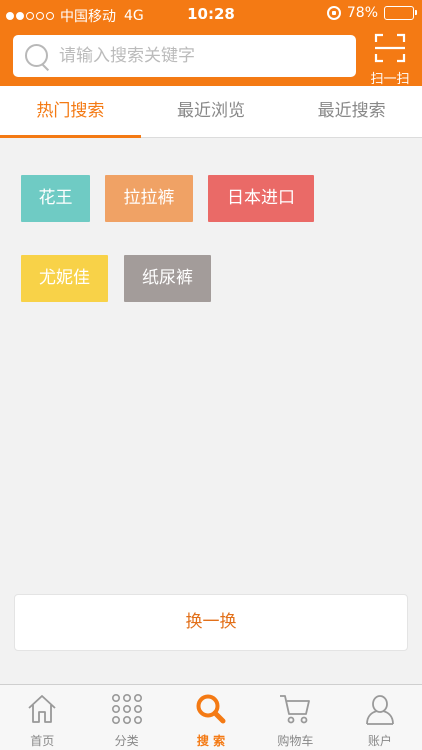  Describe the element at coordinates (70, 112) in the screenshot. I see `tab-hot-search: 热门搜索` at that location.